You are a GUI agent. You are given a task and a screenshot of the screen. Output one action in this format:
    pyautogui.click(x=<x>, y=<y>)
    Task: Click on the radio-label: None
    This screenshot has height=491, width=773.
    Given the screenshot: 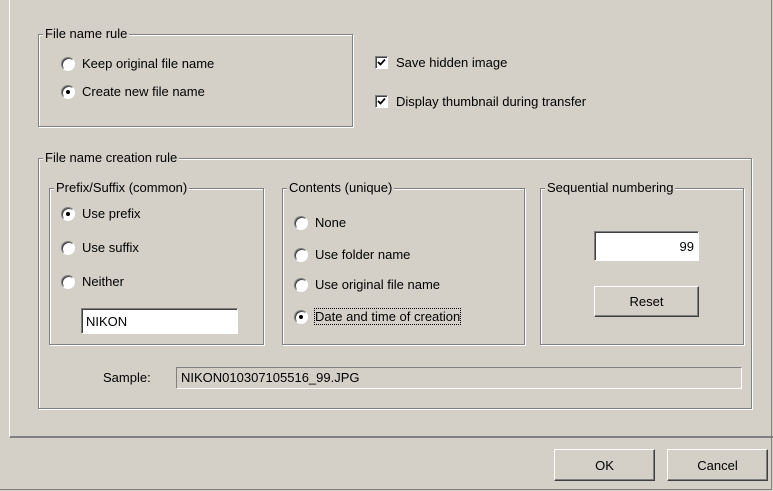 What is the action you would take?
    pyautogui.click(x=331, y=222)
    